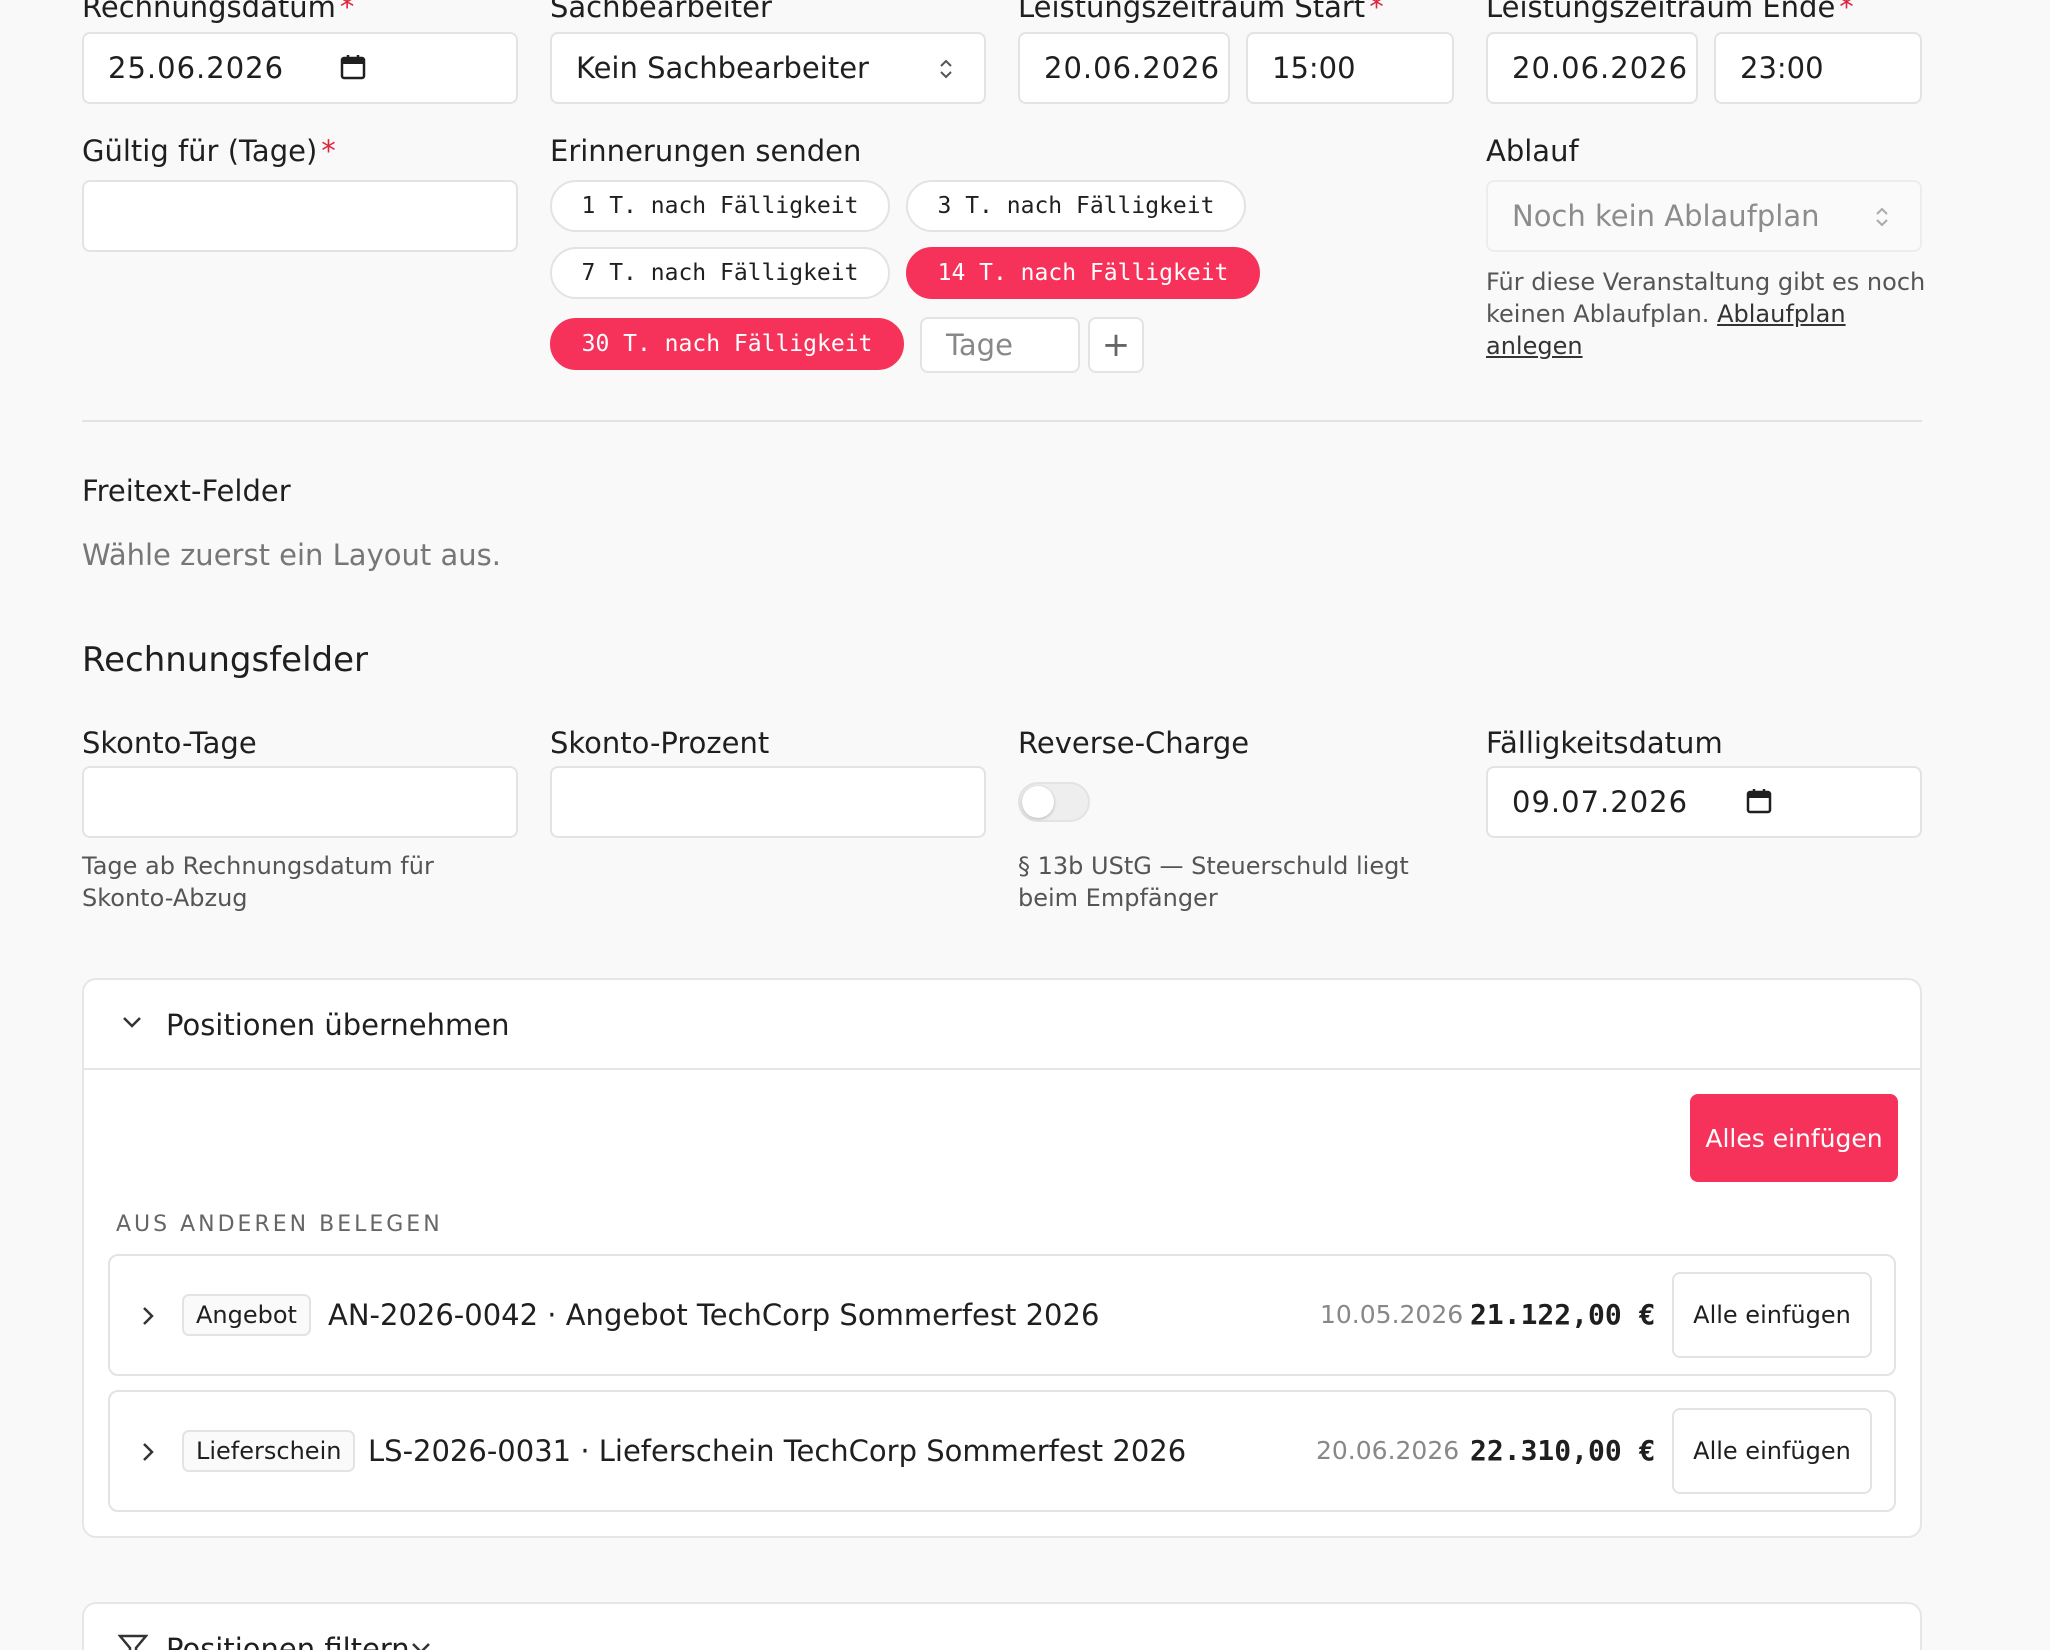 The image size is (2050, 1650). I want to click on period-start-date-input: 20.06.2026, so click(1124, 68).